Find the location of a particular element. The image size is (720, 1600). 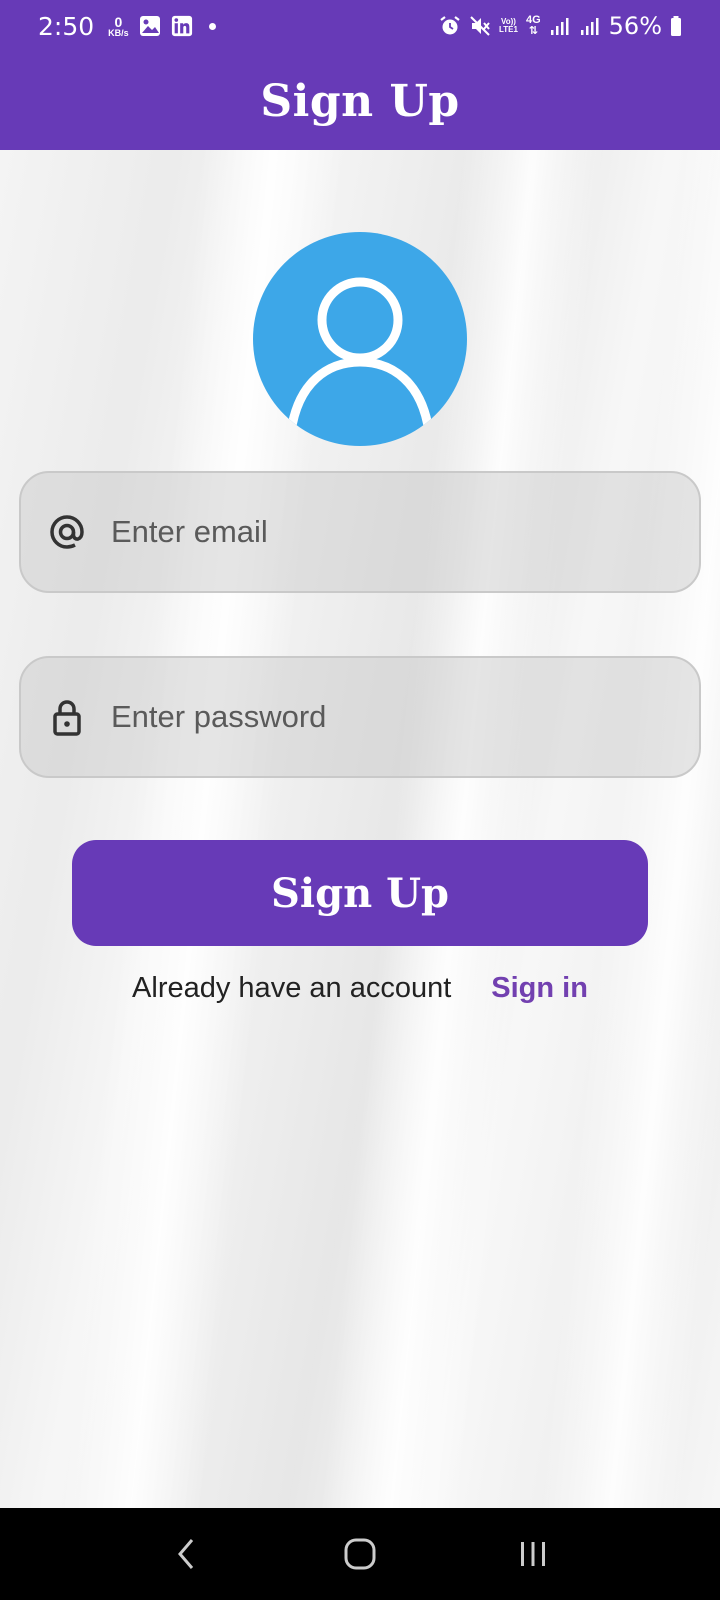

status-left: 2:50 0 KB/s is located at coordinates (127, 26).